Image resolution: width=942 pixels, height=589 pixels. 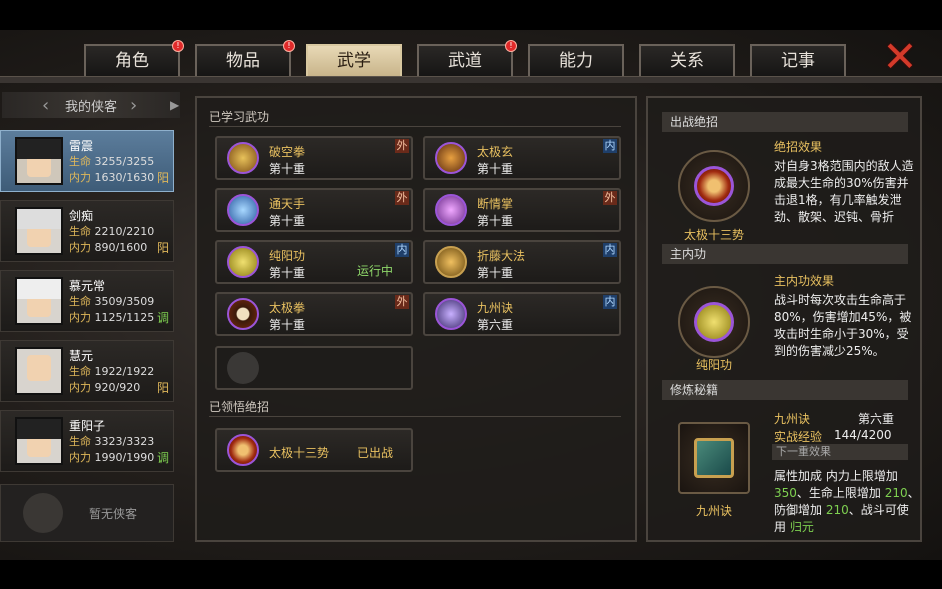 What do you see at coordinates (133, 105) in the screenshot?
I see `chevron-right-icon: ›` at bounding box center [133, 105].